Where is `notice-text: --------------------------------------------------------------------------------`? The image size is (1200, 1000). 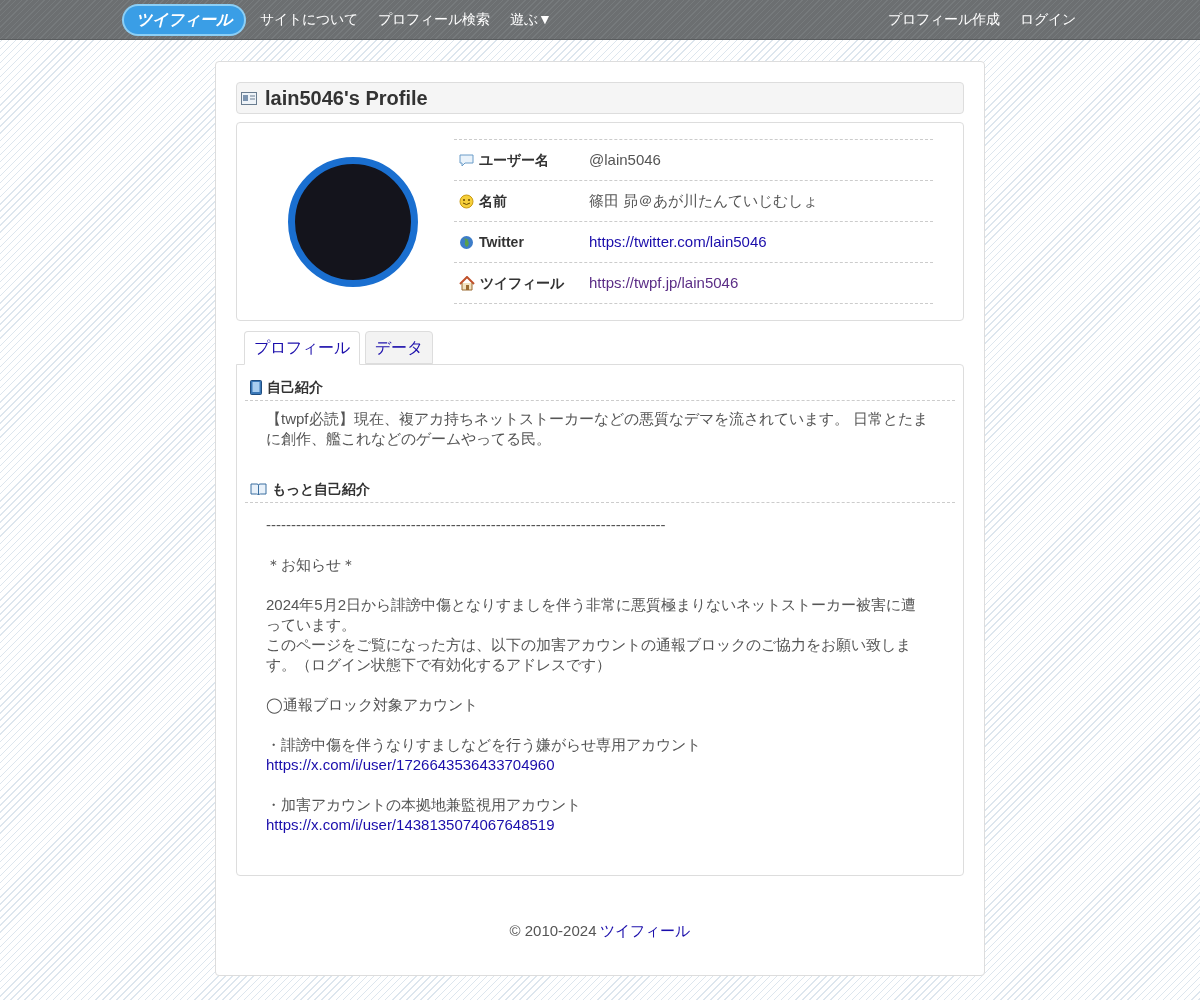 notice-text: -------------------------------------------------------------------------------- is located at coordinates (466, 525).